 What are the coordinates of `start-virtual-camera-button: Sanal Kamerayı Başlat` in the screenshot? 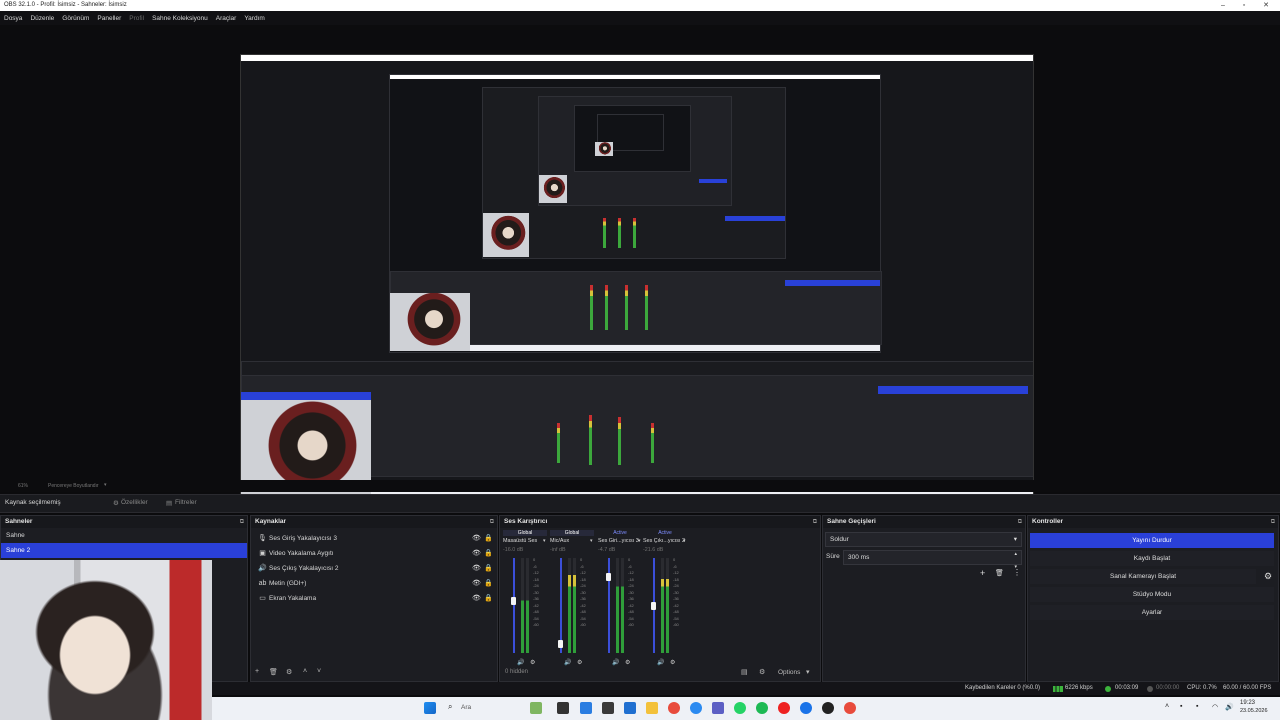 It's located at (1143, 576).